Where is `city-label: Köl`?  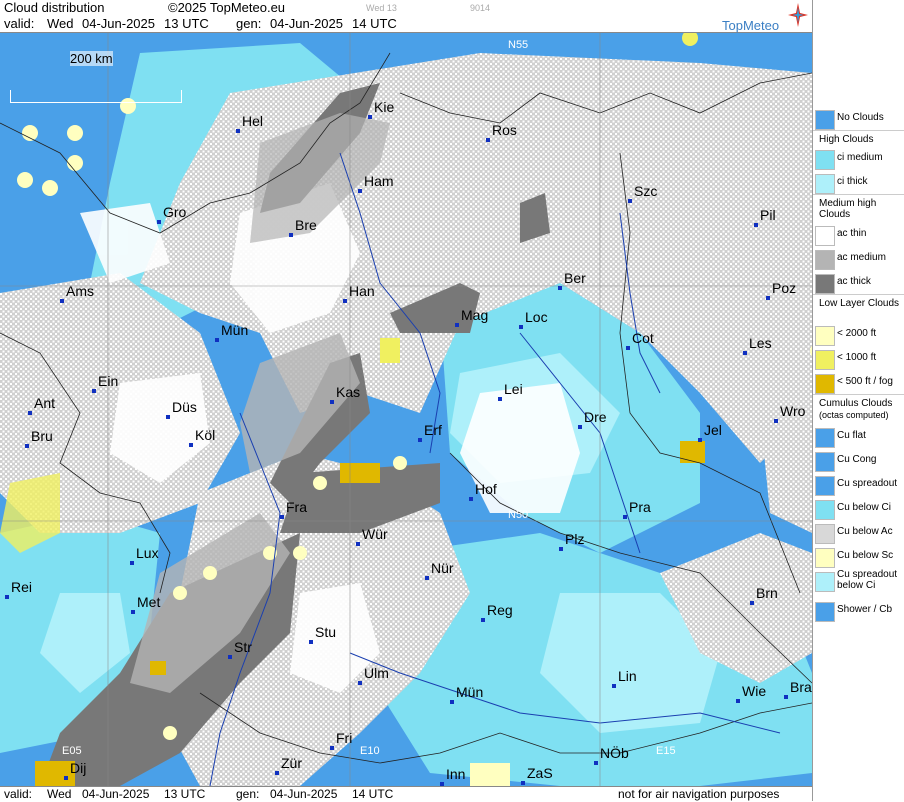 city-label: Köl is located at coordinates (205, 435).